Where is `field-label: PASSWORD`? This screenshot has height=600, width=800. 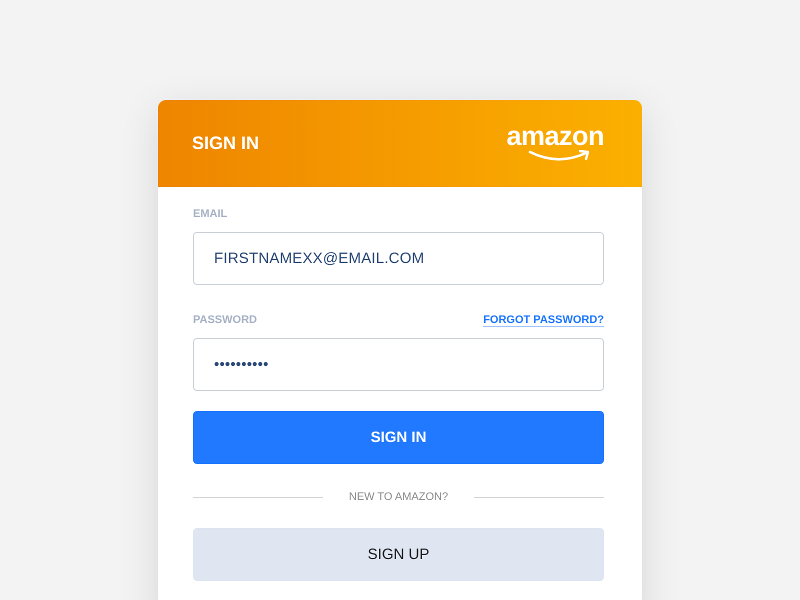 field-label: PASSWORD is located at coordinates (225, 320).